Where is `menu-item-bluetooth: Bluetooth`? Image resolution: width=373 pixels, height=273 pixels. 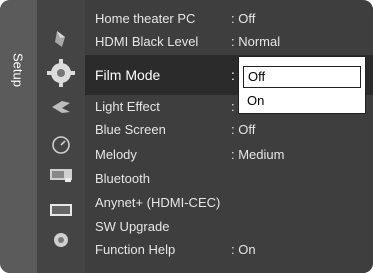
menu-item-bluetooth: Bluetooth is located at coordinates (230, 179).